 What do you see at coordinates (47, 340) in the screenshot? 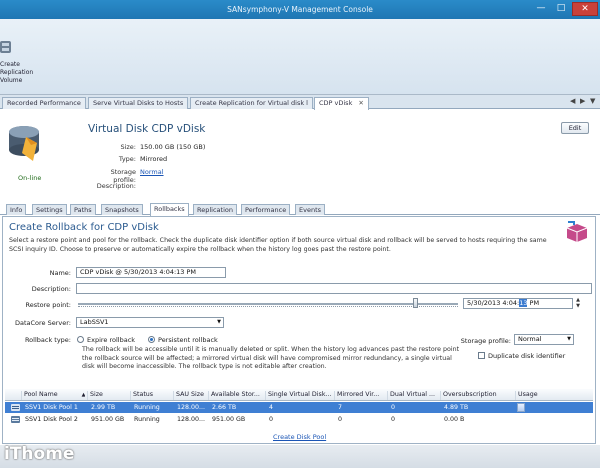
I see `rollback-type-label: Rollback type:` at bounding box center [47, 340].